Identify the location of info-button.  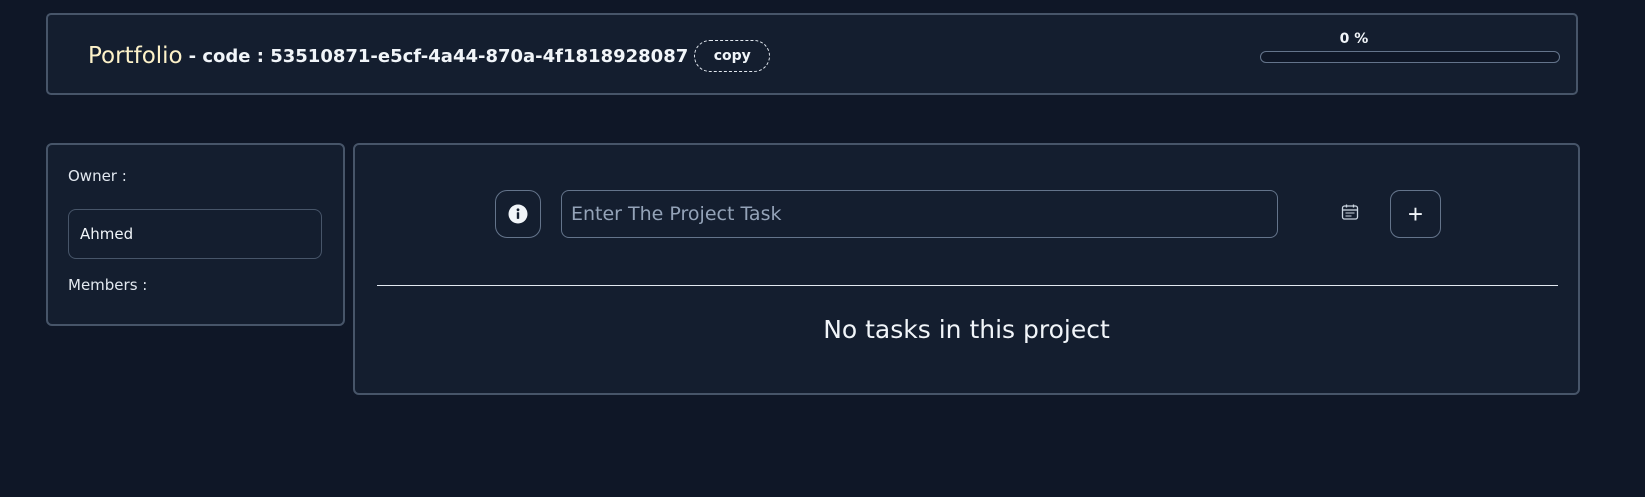
(518, 214).